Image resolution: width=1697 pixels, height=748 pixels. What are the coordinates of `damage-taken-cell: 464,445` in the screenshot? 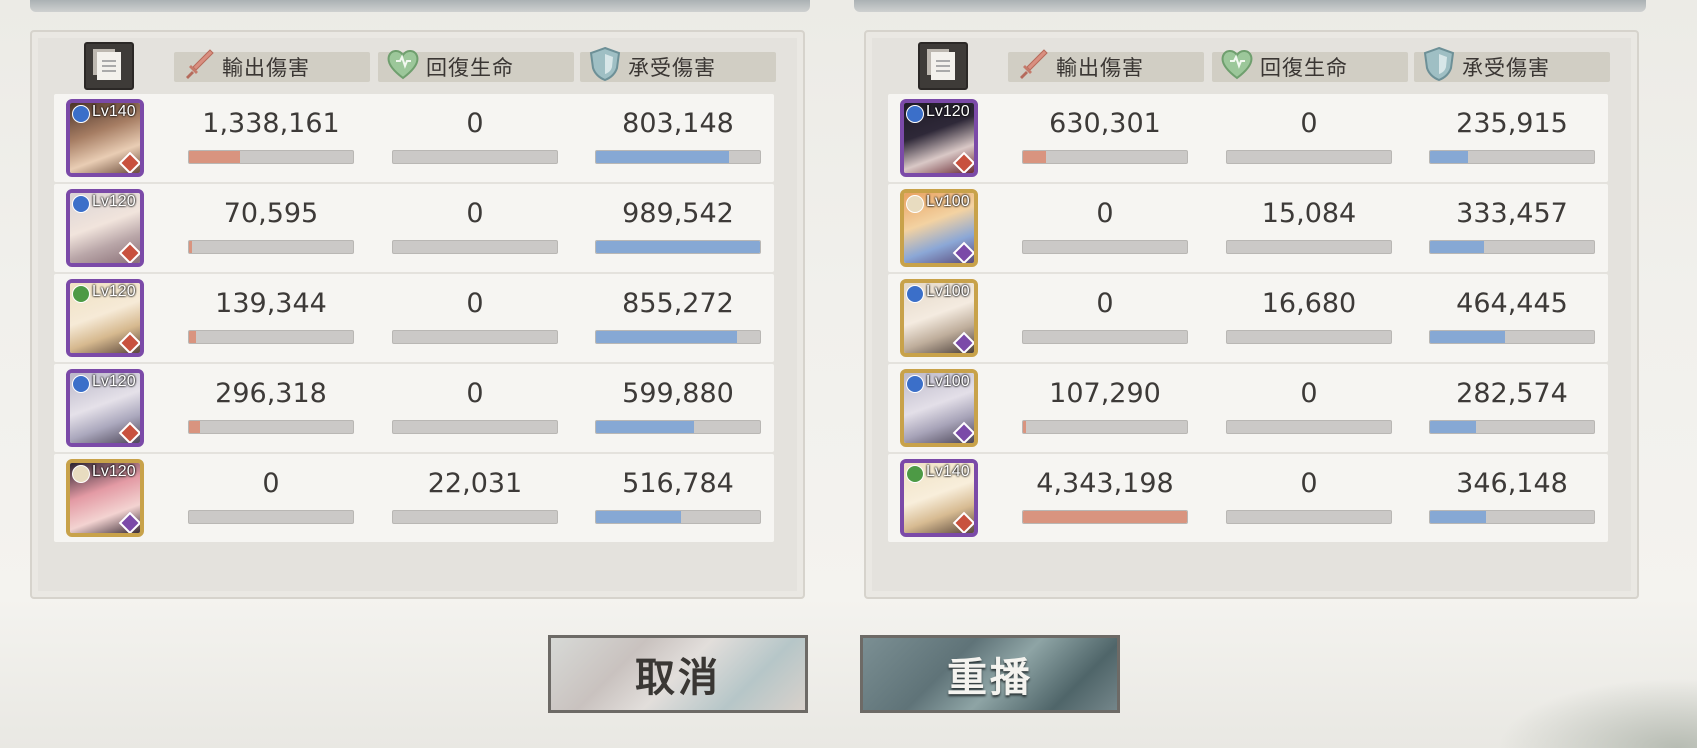 It's located at (1512, 316).